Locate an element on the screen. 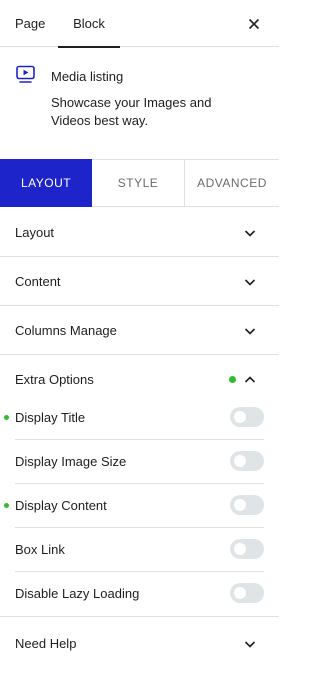 The height and width of the screenshot is (673, 320). tab-page: Page is located at coordinates (30, 23).